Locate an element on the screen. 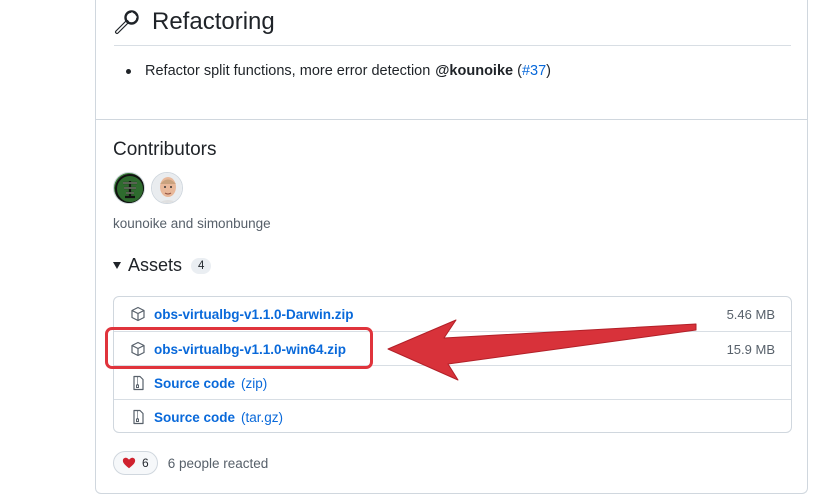  asset-format: (zip) is located at coordinates (254, 383).